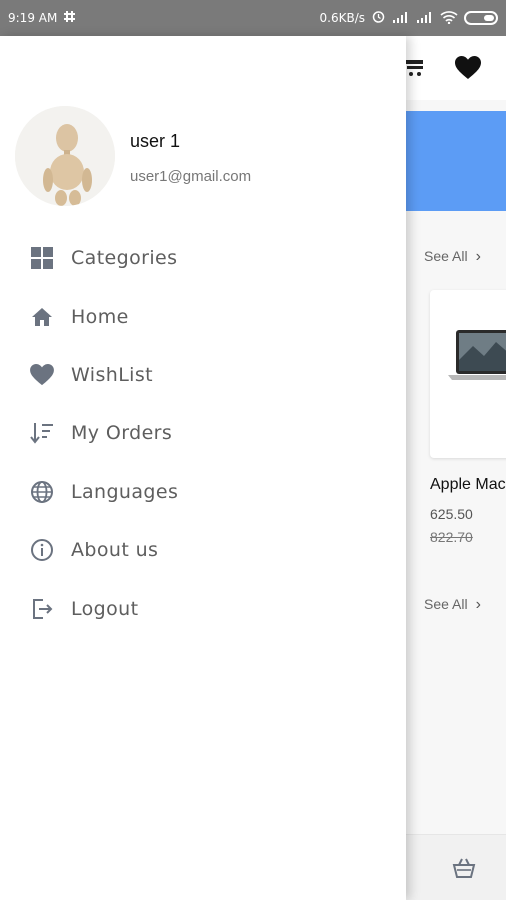 Image resolution: width=506 pixels, height=900 pixels. What do you see at coordinates (205, 156) in the screenshot?
I see `user-profile: user 1 user1@gmail.com` at bounding box center [205, 156].